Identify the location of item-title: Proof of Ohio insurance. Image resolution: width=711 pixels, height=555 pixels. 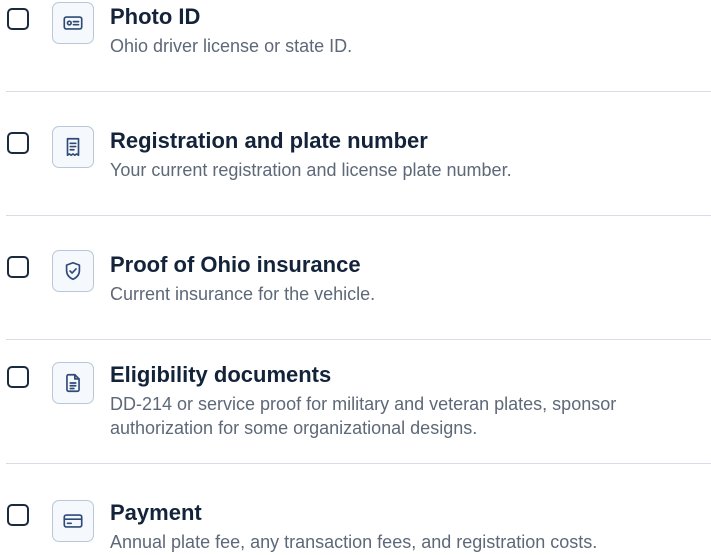
(235, 264).